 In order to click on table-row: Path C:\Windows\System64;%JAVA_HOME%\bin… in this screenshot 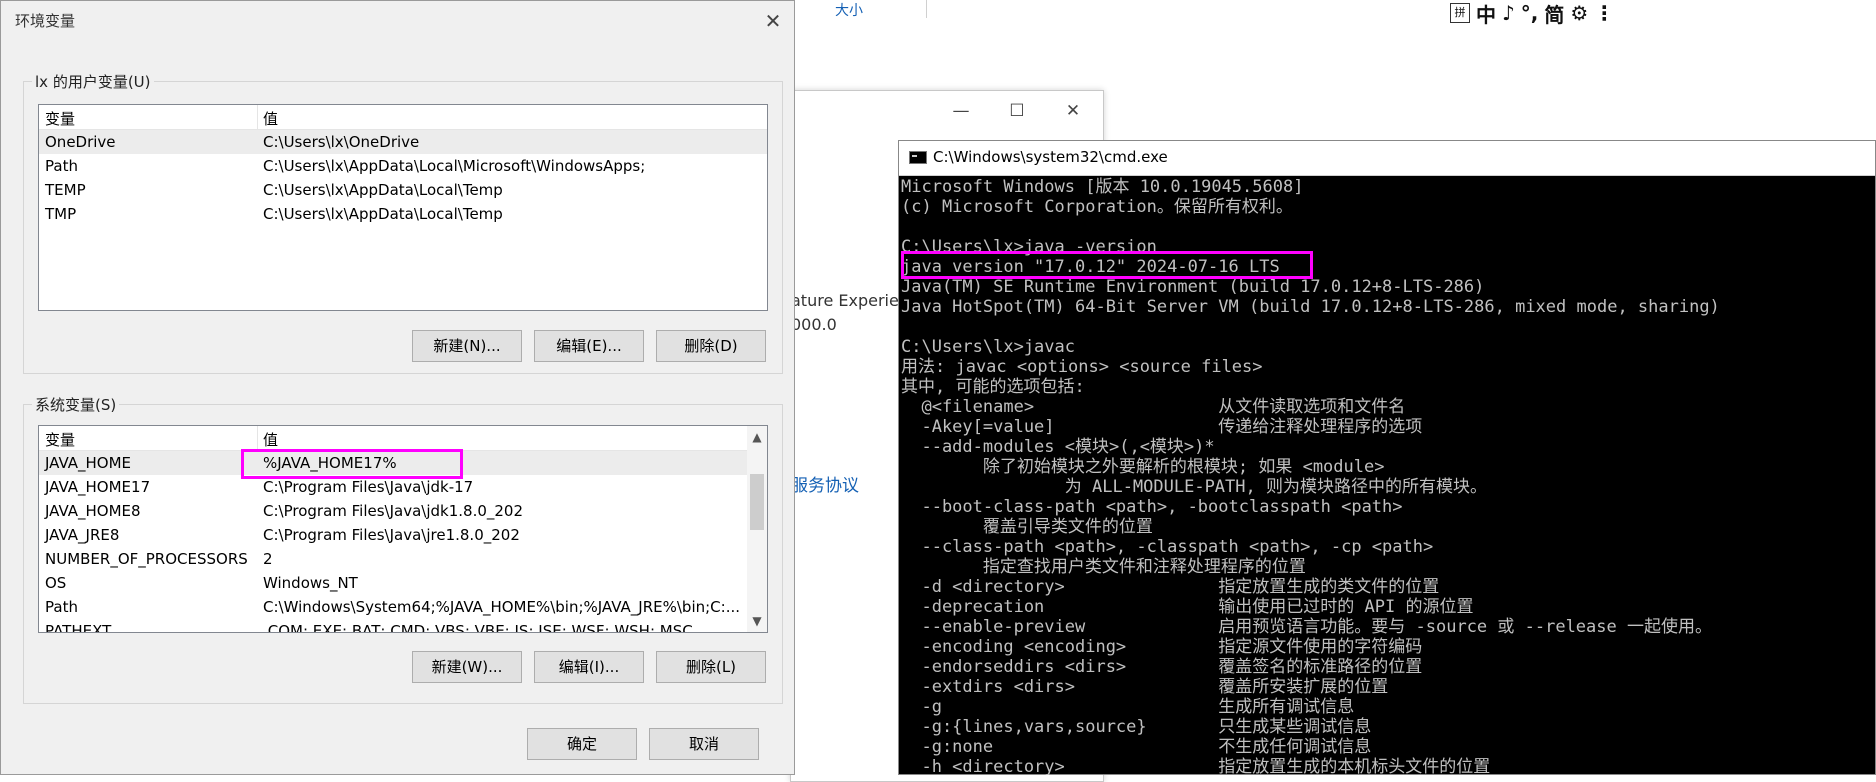, I will do `click(403, 607)`.